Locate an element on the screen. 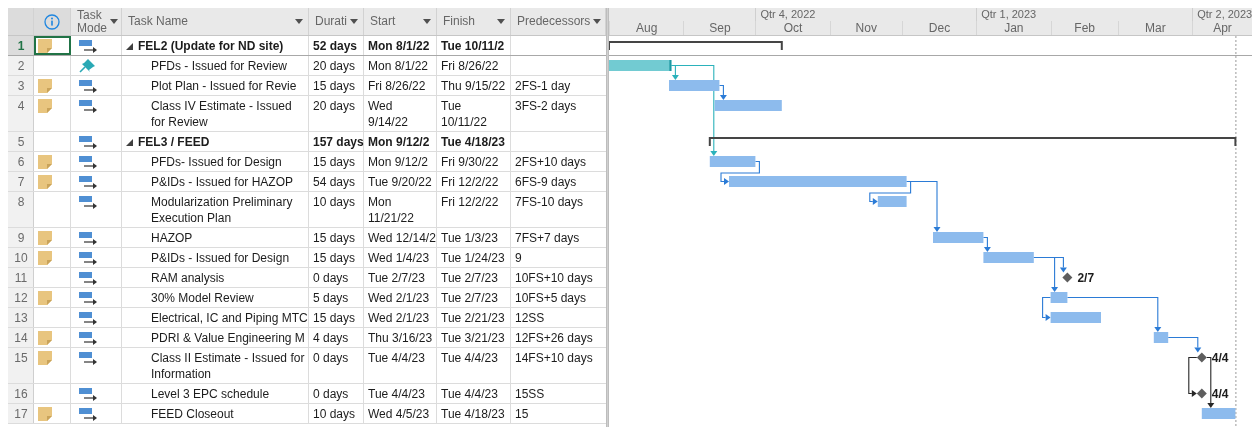 The image size is (1252, 427). info-icon is located at coordinates (52, 21).